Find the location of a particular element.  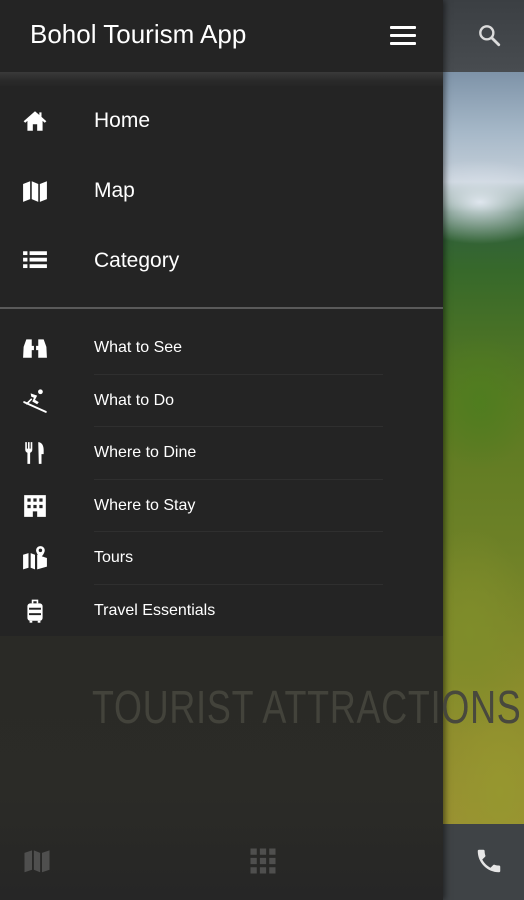

menu-item-label: Category is located at coordinates (137, 260).